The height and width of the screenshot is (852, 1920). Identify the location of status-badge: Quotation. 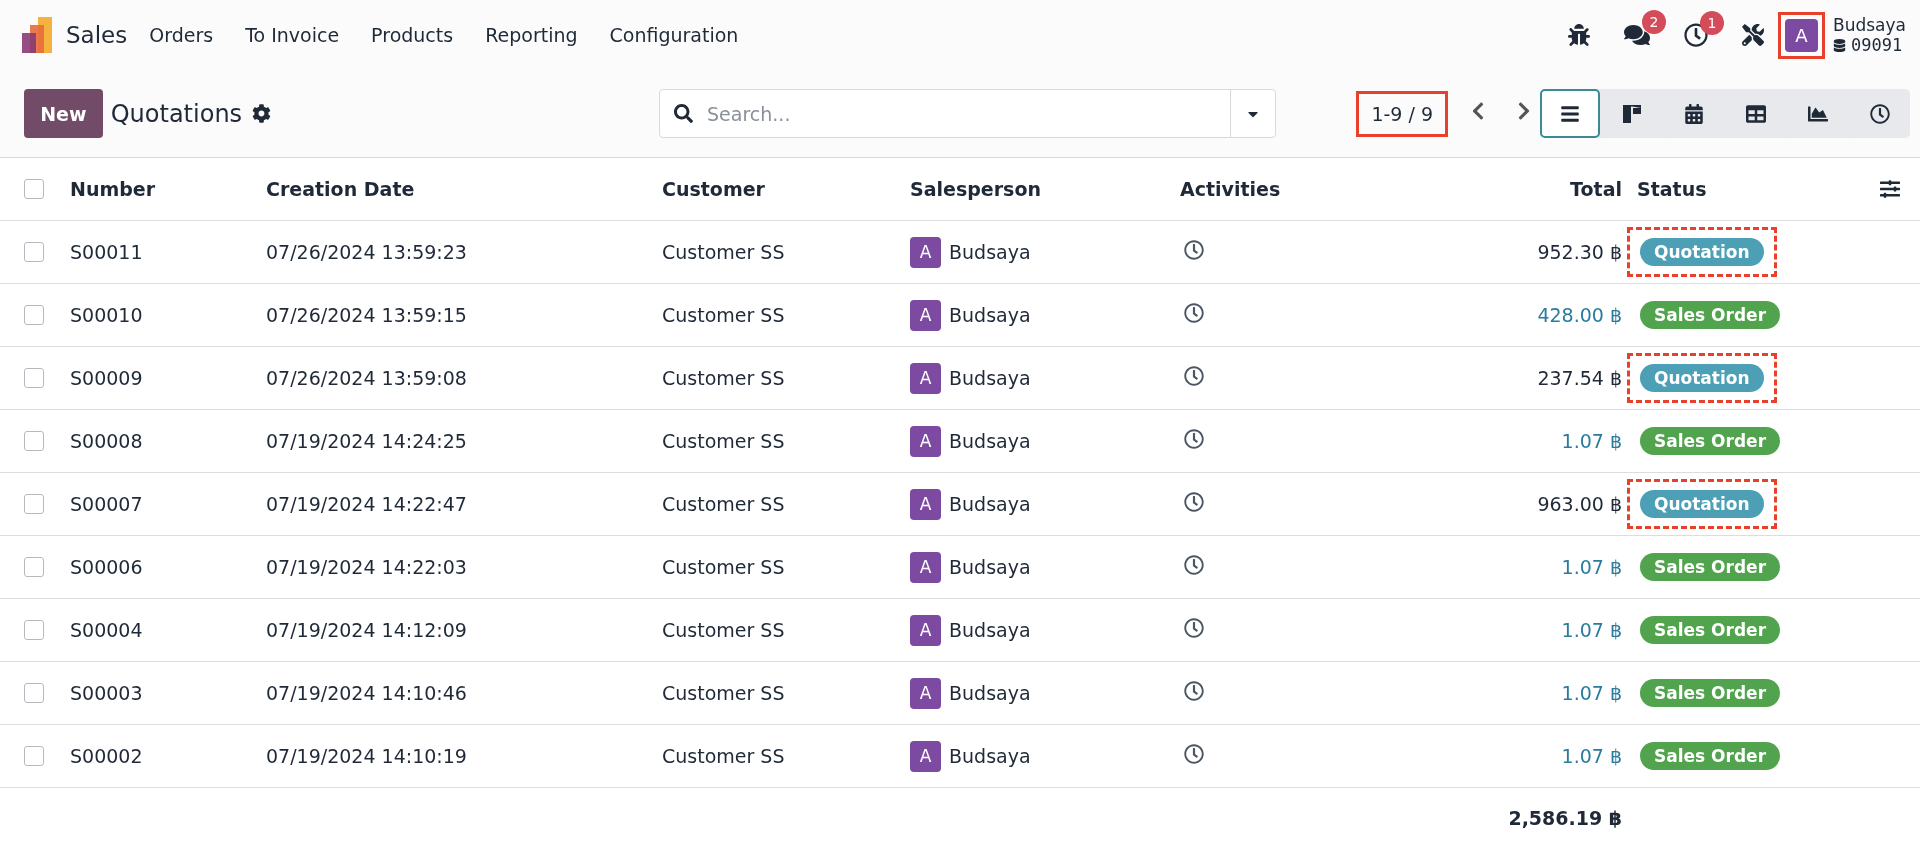
(1702, 252).